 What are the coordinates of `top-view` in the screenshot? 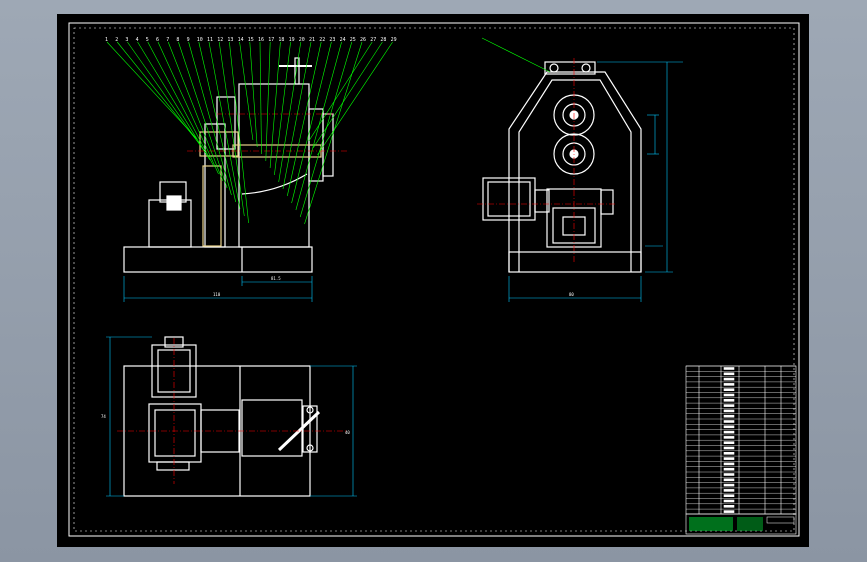 It's located at (222, 416).